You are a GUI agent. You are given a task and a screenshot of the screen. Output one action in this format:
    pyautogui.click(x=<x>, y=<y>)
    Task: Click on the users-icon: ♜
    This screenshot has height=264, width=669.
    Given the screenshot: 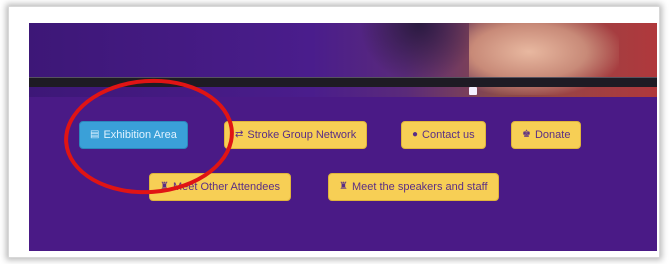 What is the action you would take?
    pyautogui.click(x=343, y=186)
    